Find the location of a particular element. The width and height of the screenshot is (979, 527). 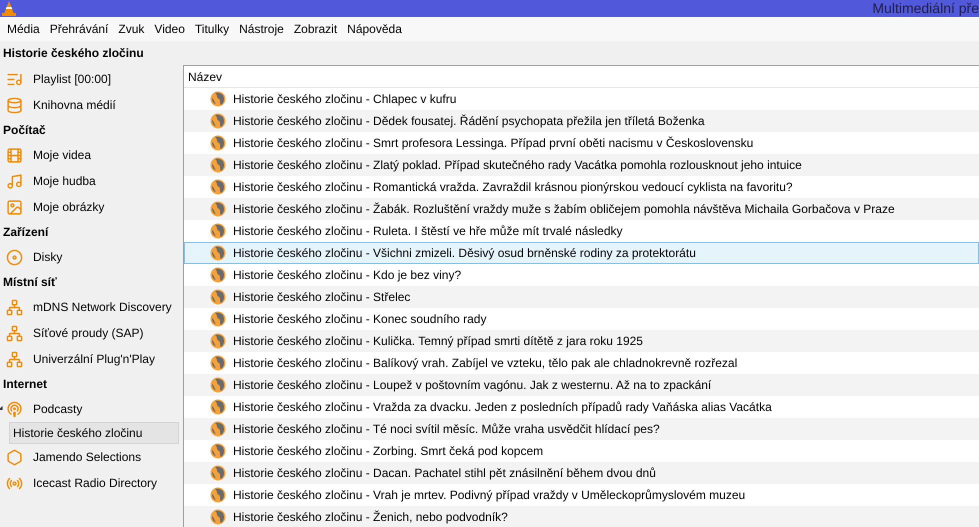

episode-title: Historie českého zločinu - Smrt profesora Lessinga. Případ první oběti nacismu v Československu is located at coordinates (493, 143).